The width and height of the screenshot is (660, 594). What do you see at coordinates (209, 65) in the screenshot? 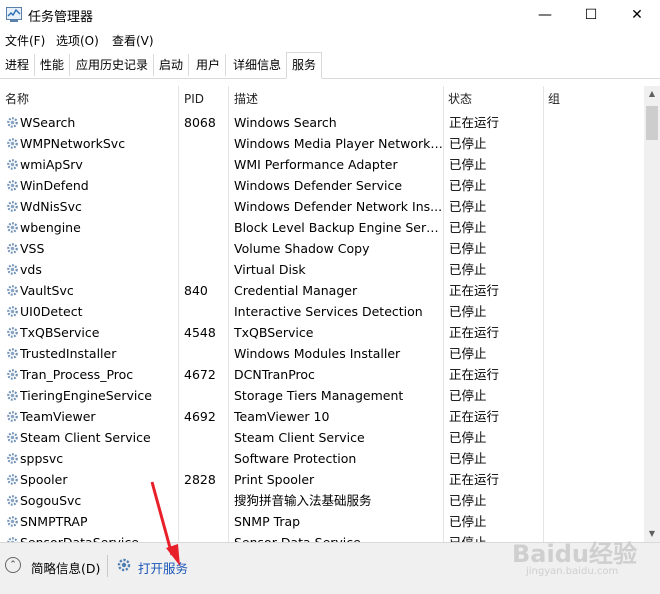
I see `tab-users: 用户` at bounding box center [209, 65].